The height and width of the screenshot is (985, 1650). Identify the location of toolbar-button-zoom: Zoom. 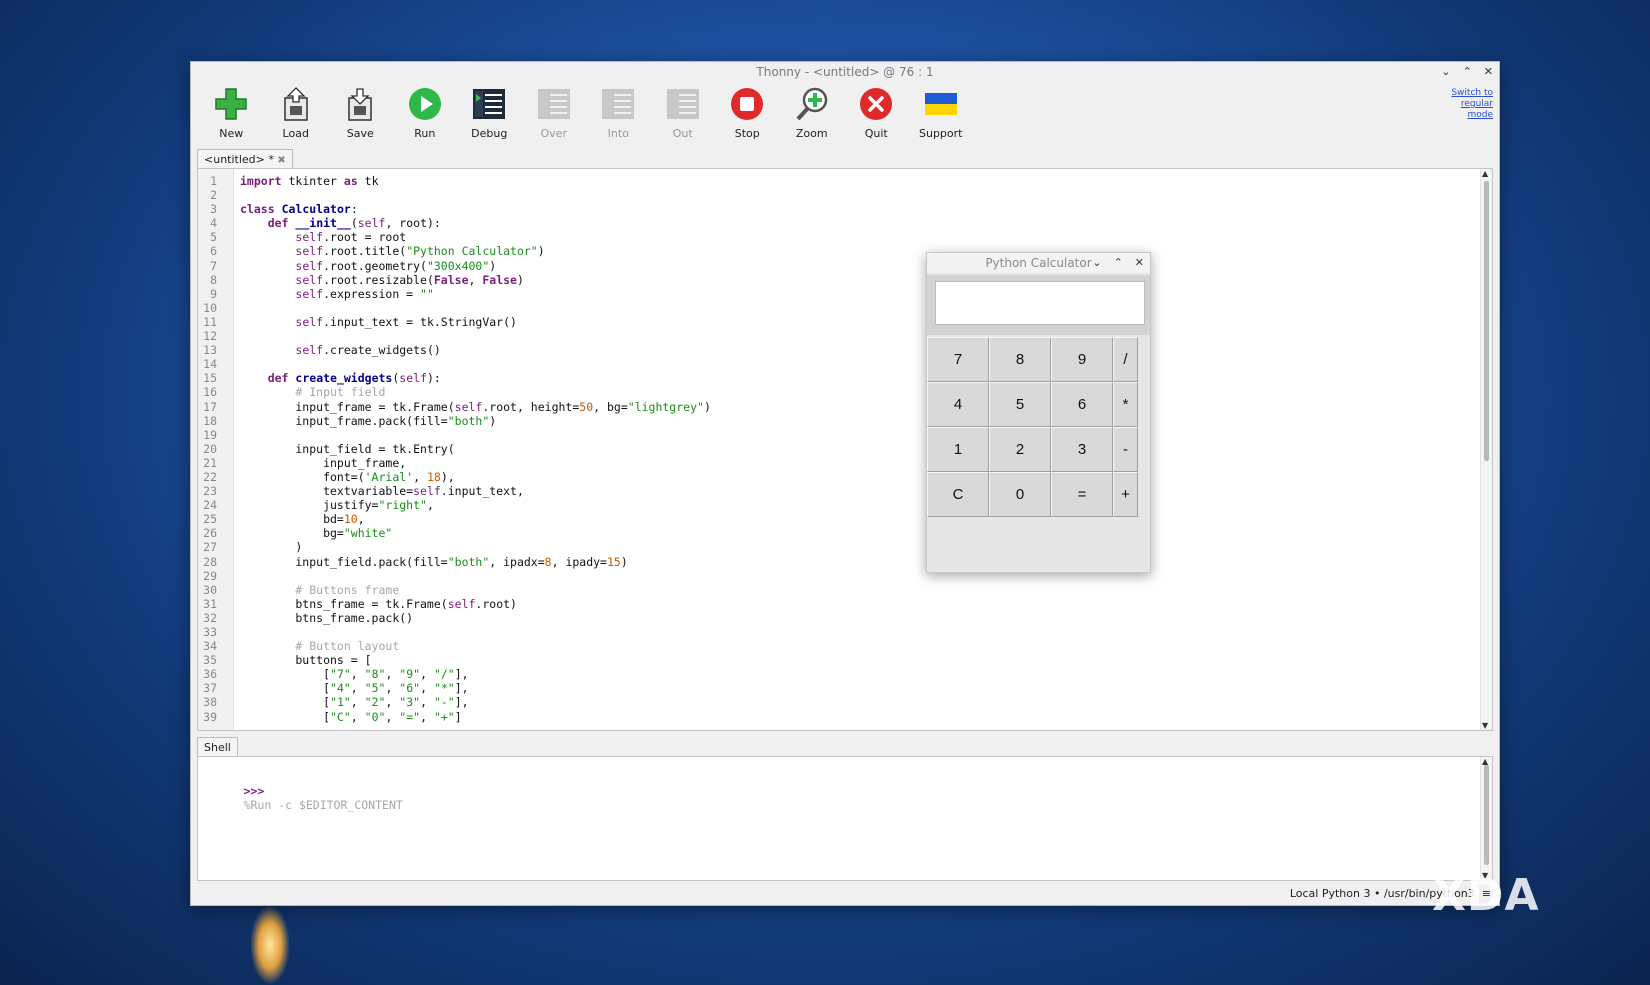
(812, 114).